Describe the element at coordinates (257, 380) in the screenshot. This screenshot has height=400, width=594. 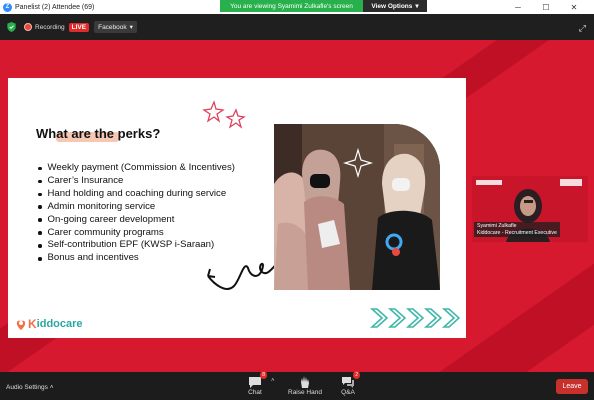
I see `chat-bubble-icon: 8` at that location.